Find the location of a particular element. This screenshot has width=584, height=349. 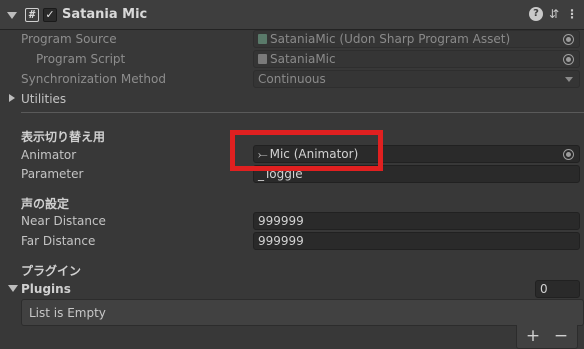

list-empty-text: List is Empty is located at coordinates (67, 313).